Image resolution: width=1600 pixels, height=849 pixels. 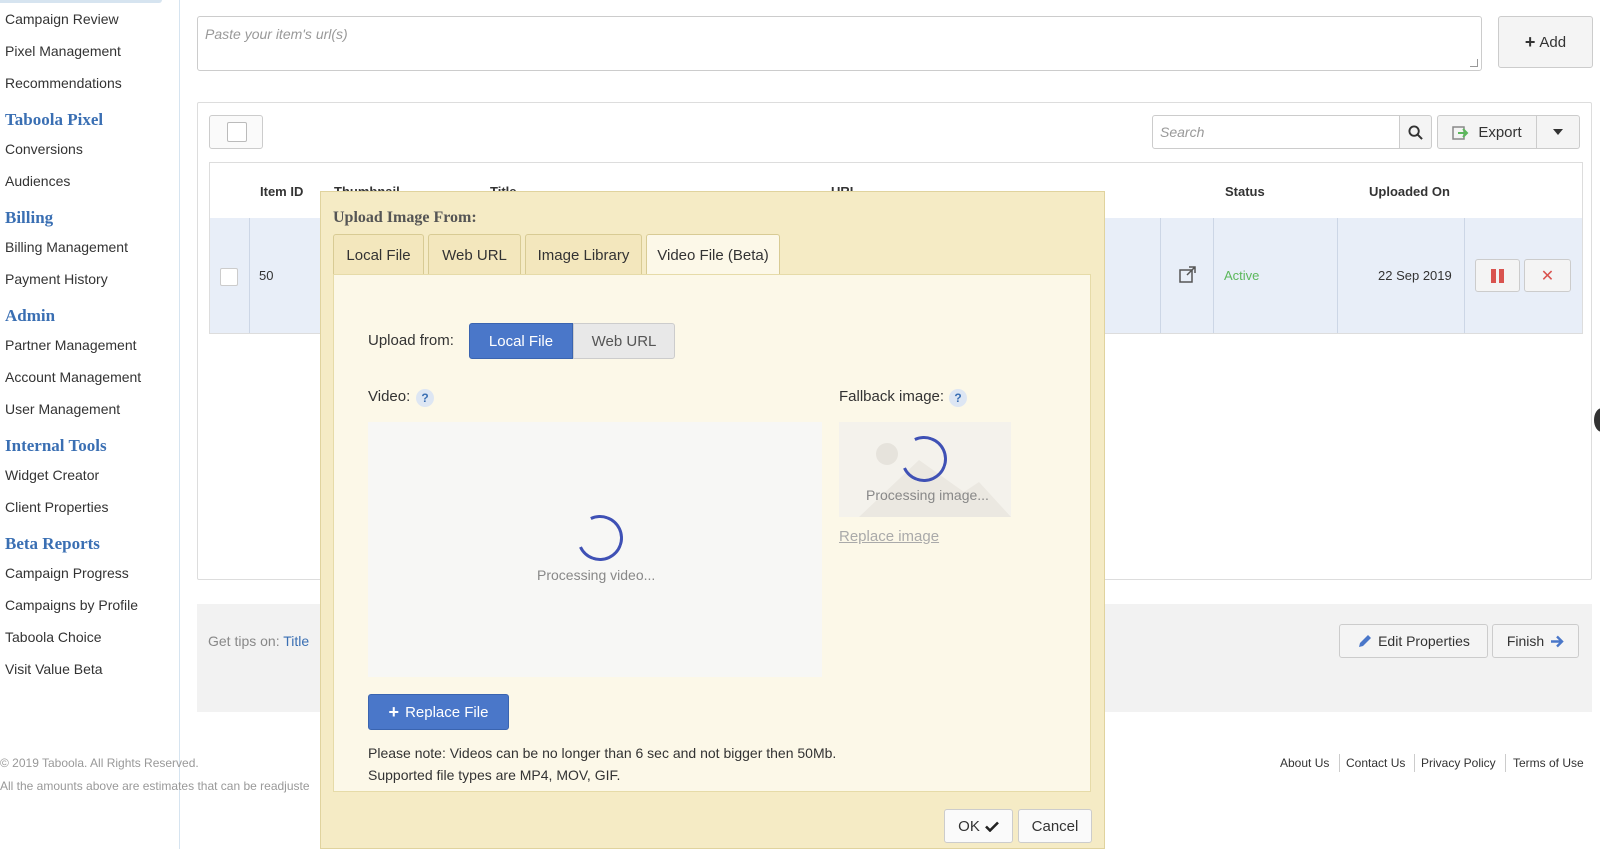 I want to click on cancel-label: Cancel, so click(x=1055, y=826).